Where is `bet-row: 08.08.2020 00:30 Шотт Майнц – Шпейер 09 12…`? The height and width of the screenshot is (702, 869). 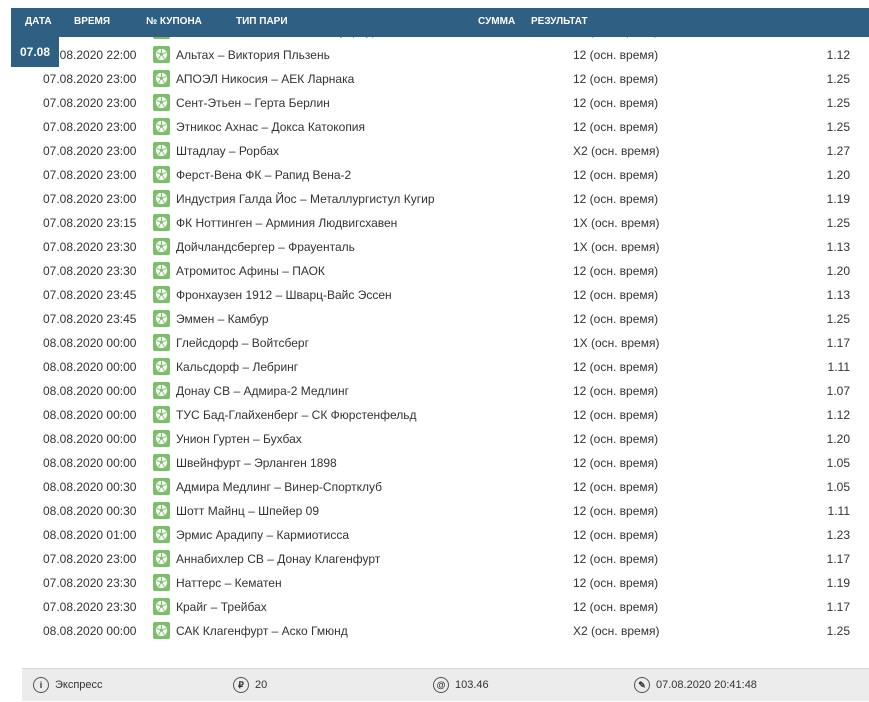 bet-row: 08.08.2020 00:30 Шотт Майнц – Шпейер 09 12… is located at coordinates (445, 511).